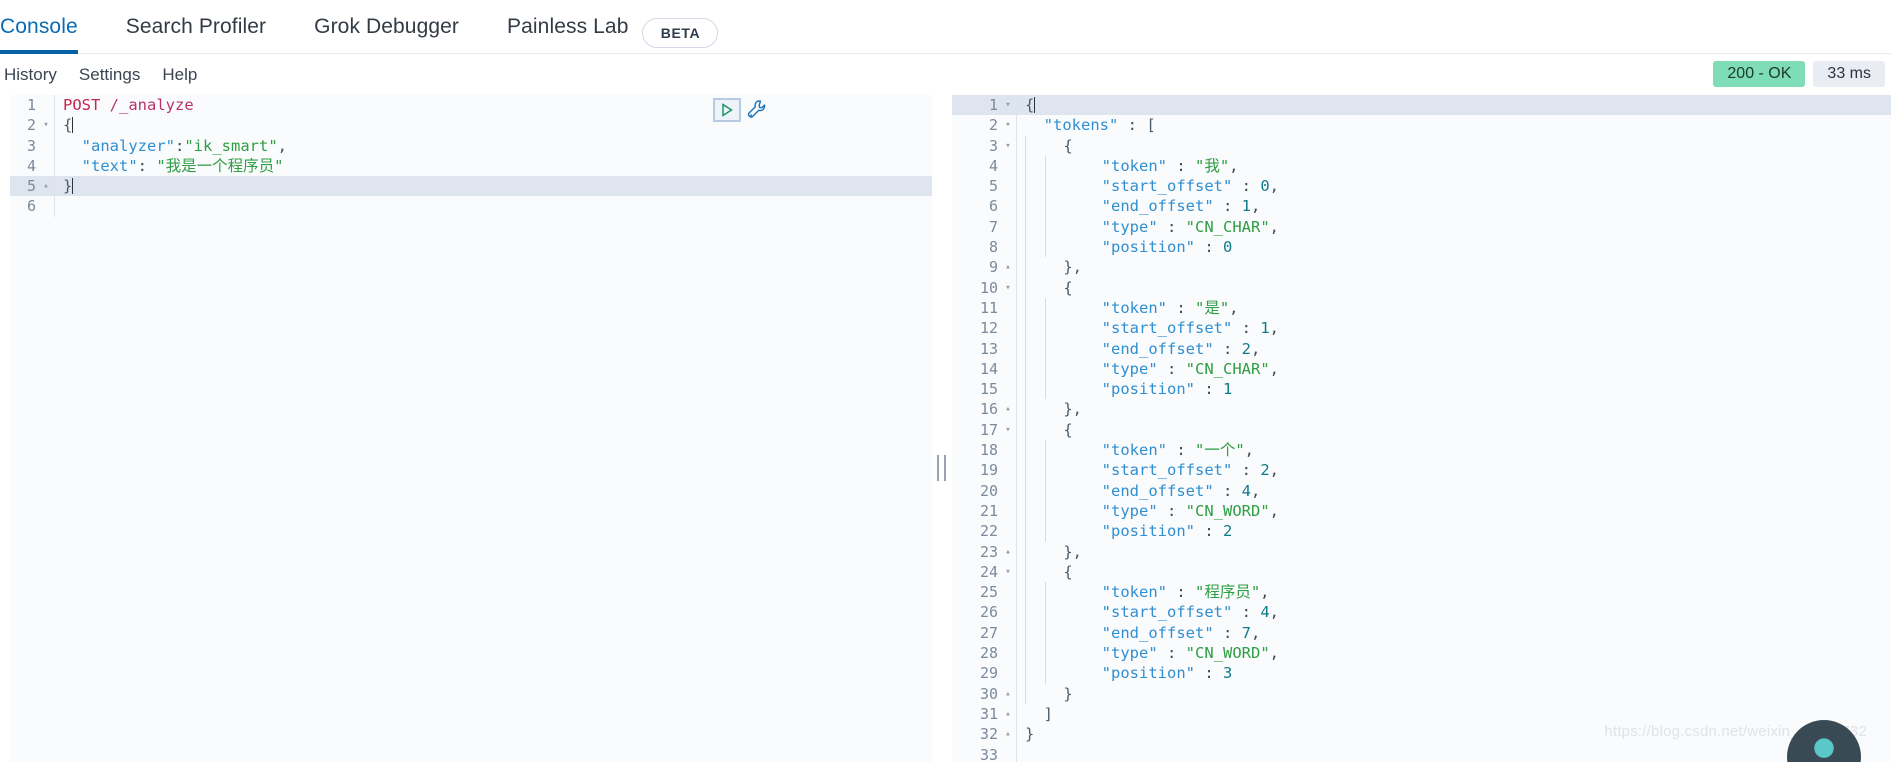 Image resolution: width=1891 pixels, height=762 pixels. Describe the element at coordinates (1148, 531) in the screenshot. I see `token-key: "position"` at that location.